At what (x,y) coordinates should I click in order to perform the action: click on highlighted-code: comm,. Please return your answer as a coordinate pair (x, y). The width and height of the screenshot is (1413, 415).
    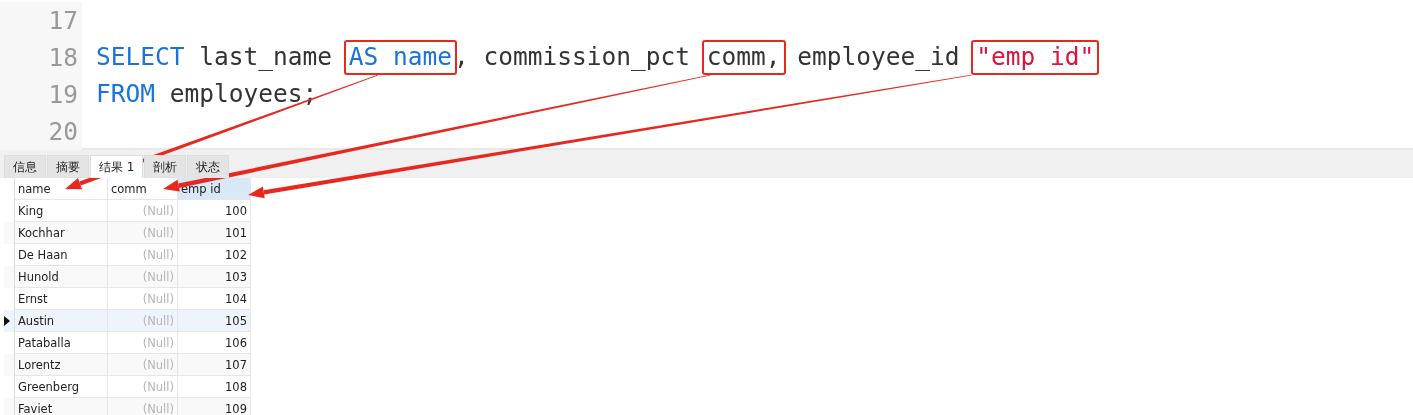
    Looking at the image, I should click on (743, 58).